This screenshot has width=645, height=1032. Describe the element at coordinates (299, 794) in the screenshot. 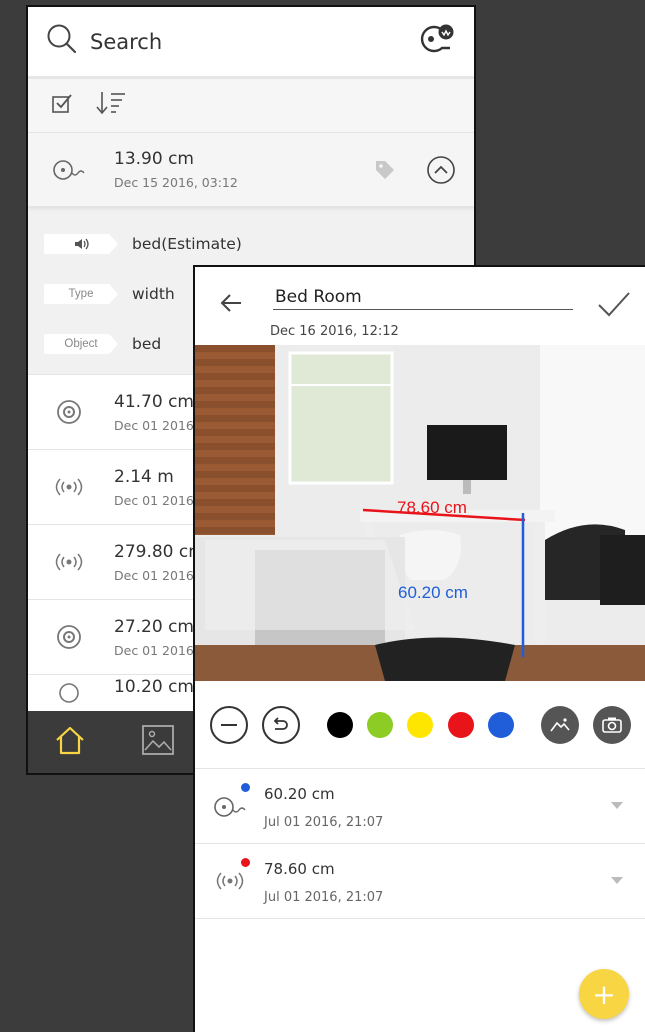

I see `measurement-value: 60.20 cm` at that location.